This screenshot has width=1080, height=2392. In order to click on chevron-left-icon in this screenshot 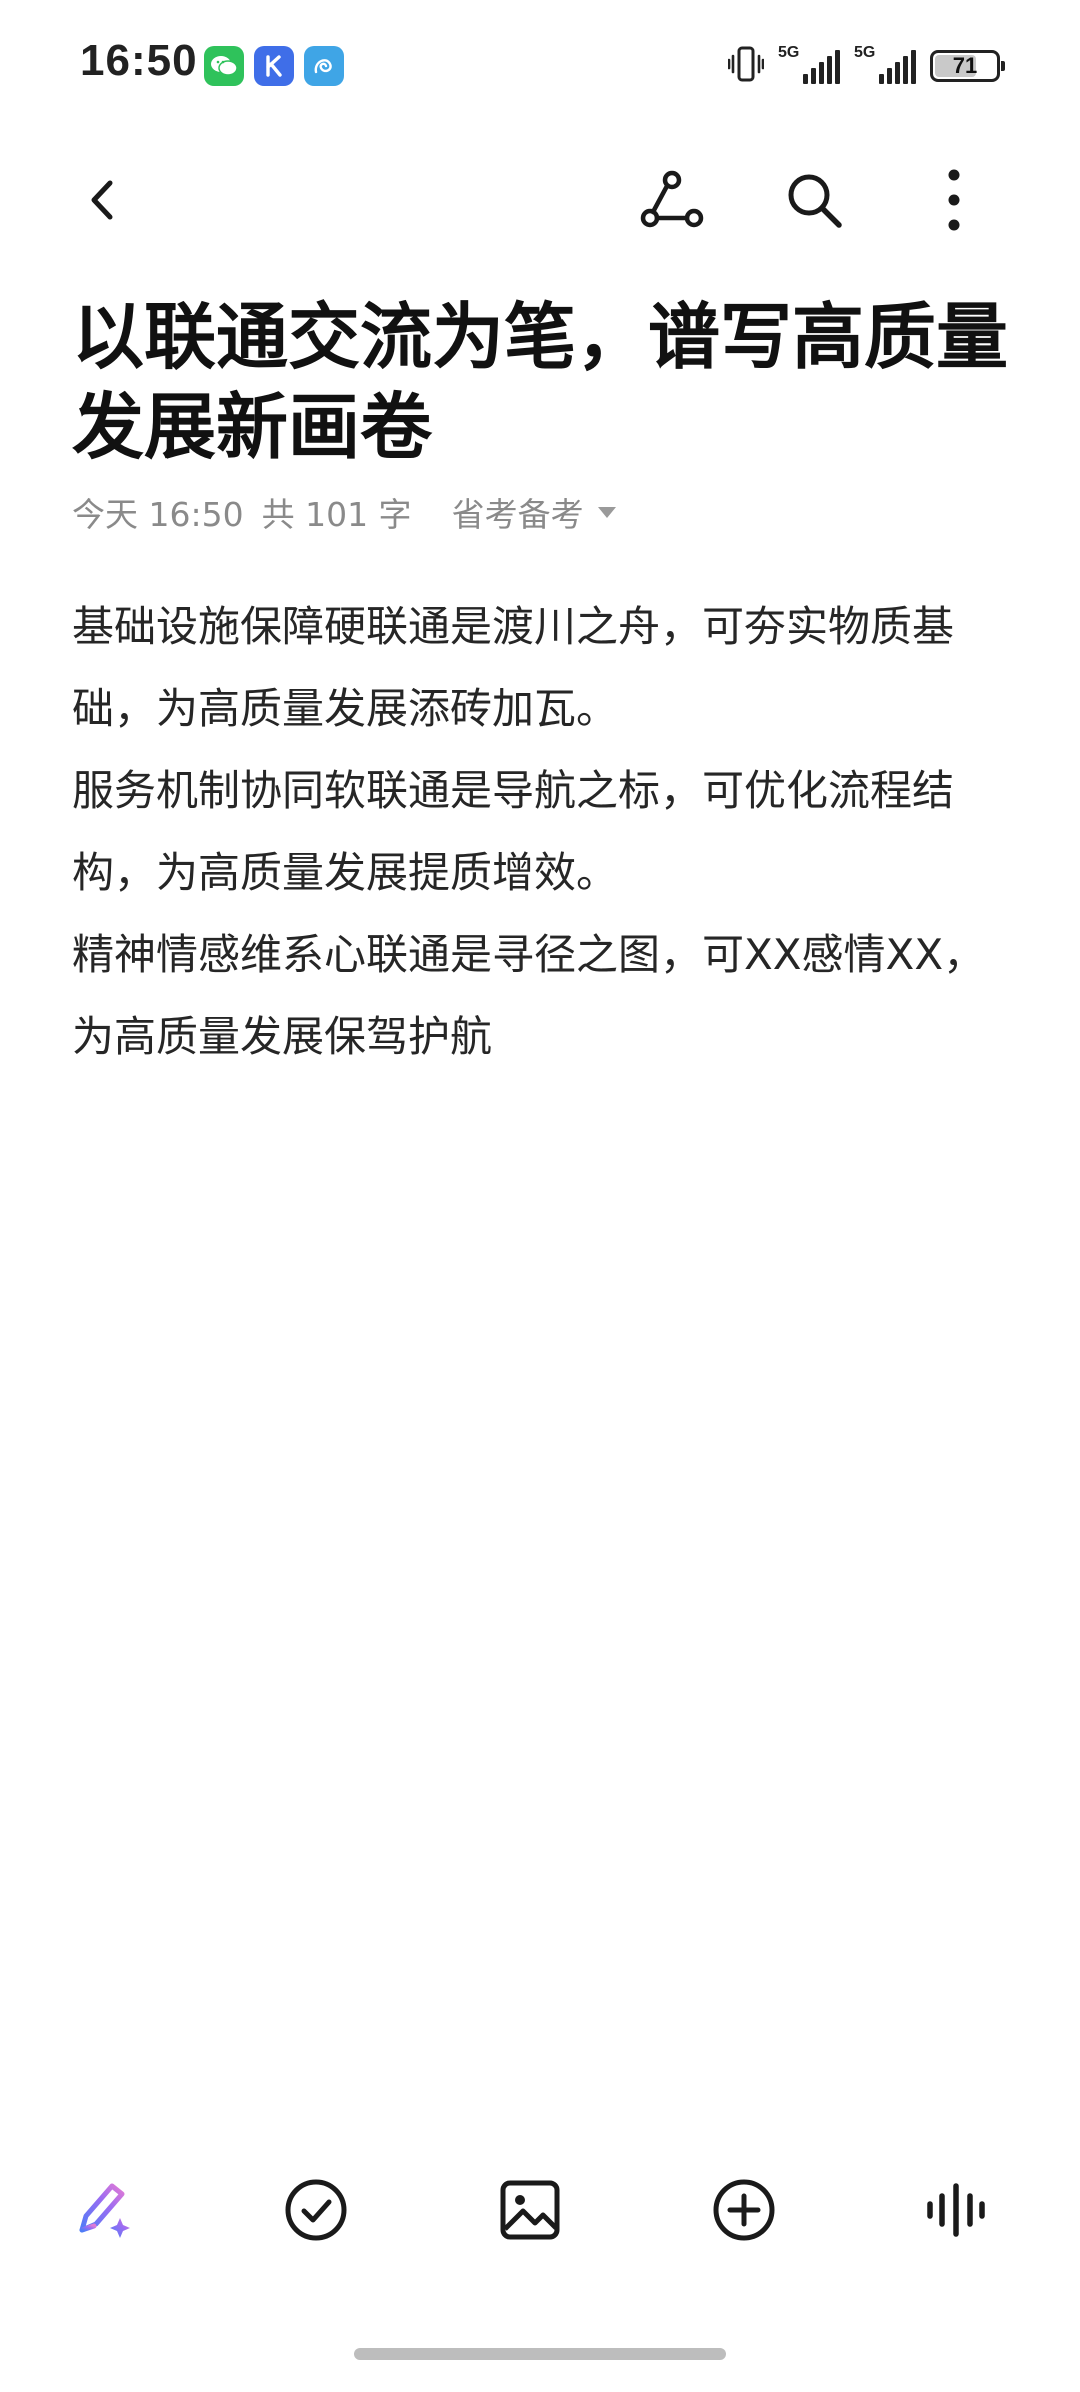, I will do `click(102, 200)`.